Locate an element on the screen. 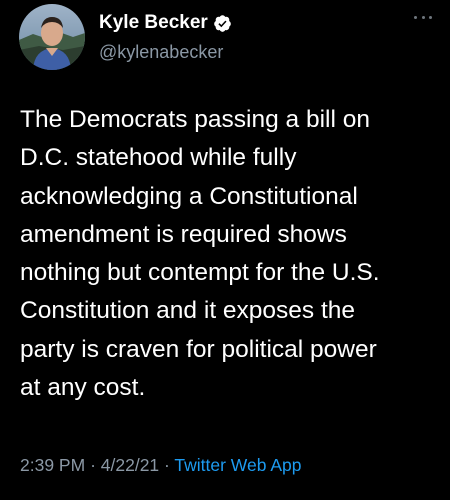 This screenshot has width=450, height=500. avatar-photo-icon is located at coordinates (52, 37).